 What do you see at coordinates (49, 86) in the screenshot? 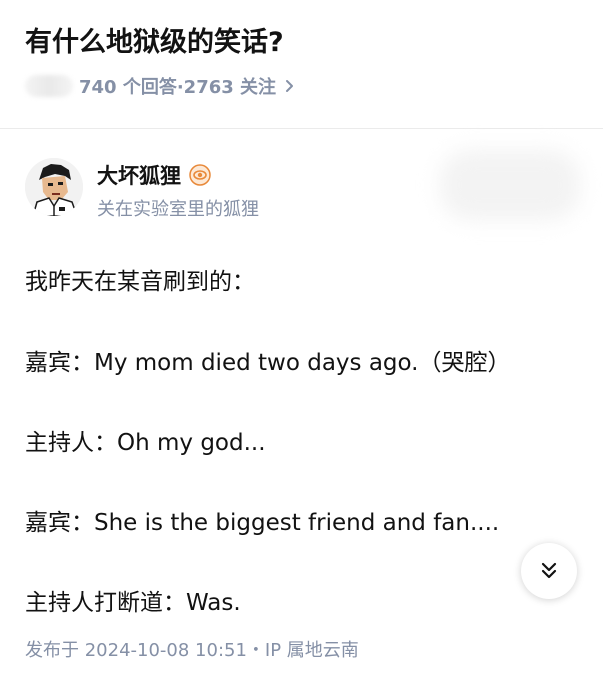
I see `blurred-avatars` at bounding box center [49, 86].